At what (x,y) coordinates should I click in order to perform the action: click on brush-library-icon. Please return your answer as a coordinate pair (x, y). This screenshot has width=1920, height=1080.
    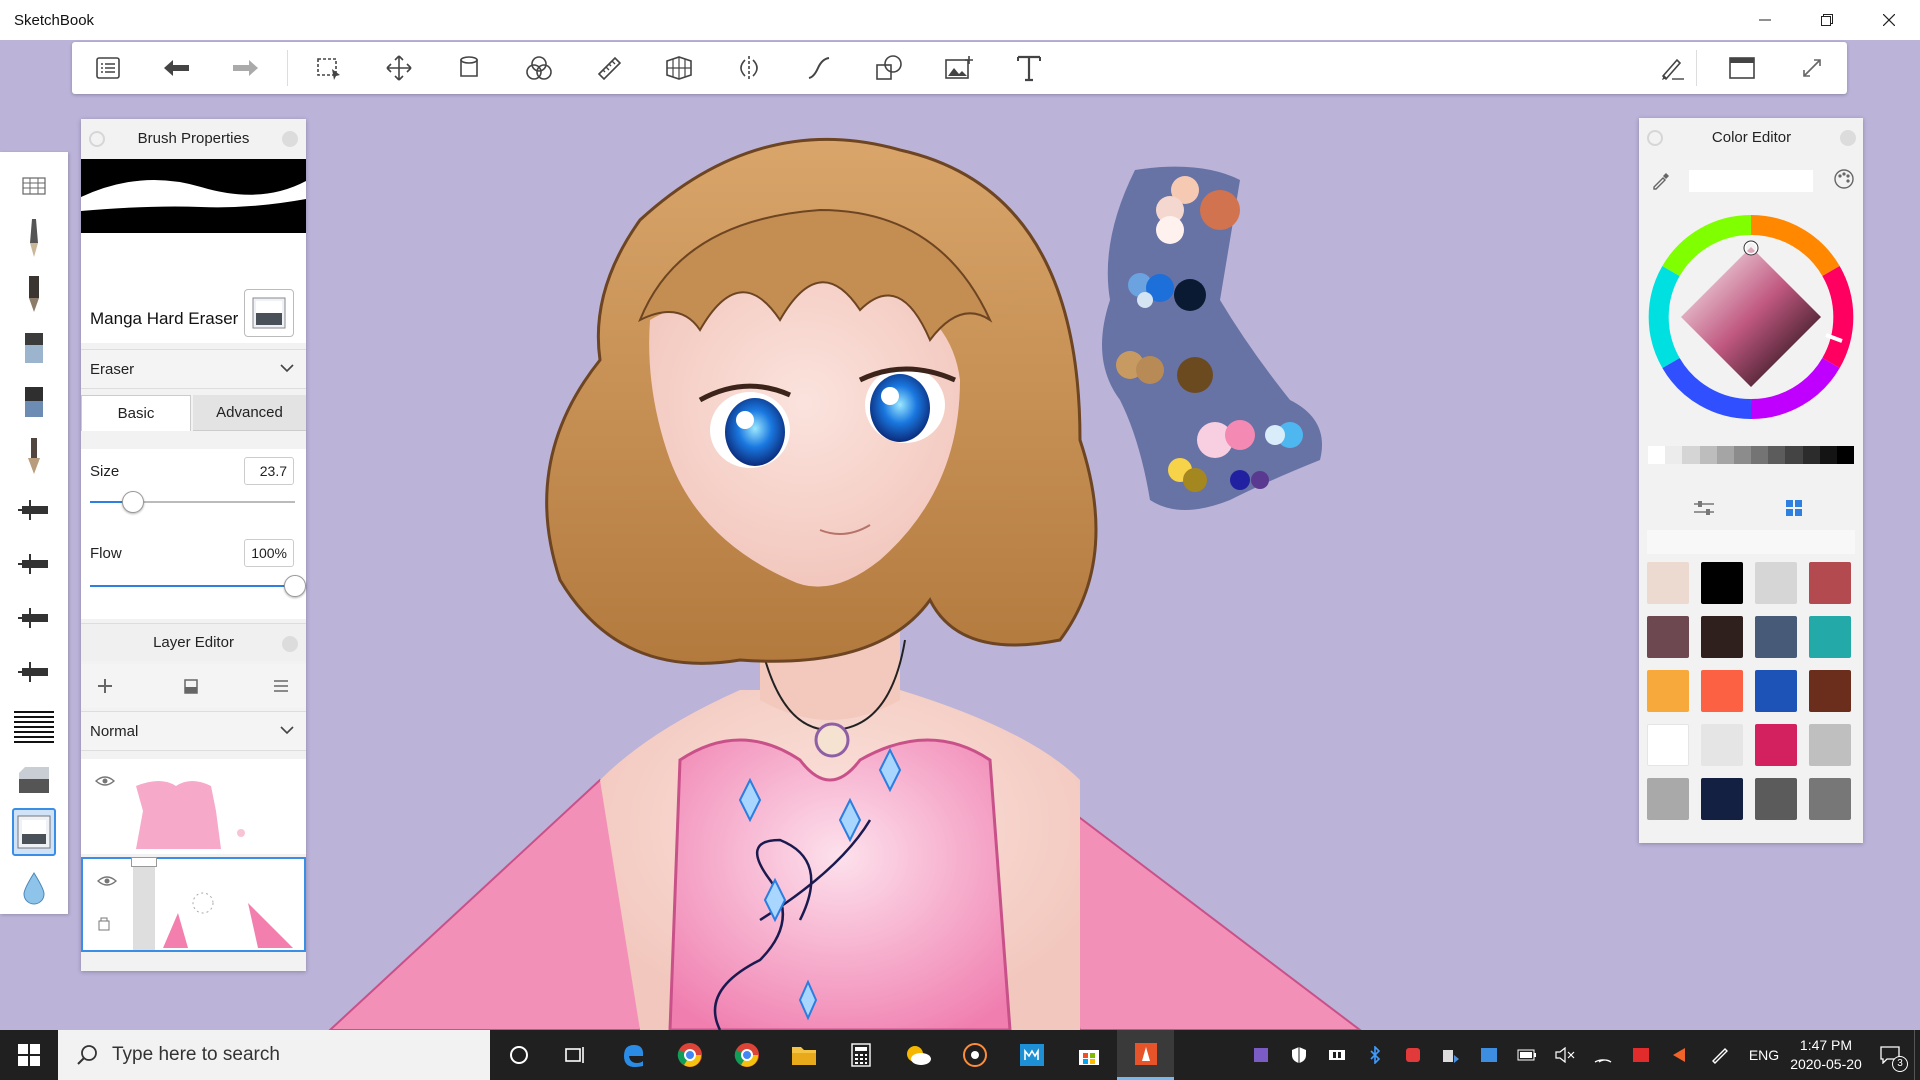
    Looking at the image, I should click on (108, 68).